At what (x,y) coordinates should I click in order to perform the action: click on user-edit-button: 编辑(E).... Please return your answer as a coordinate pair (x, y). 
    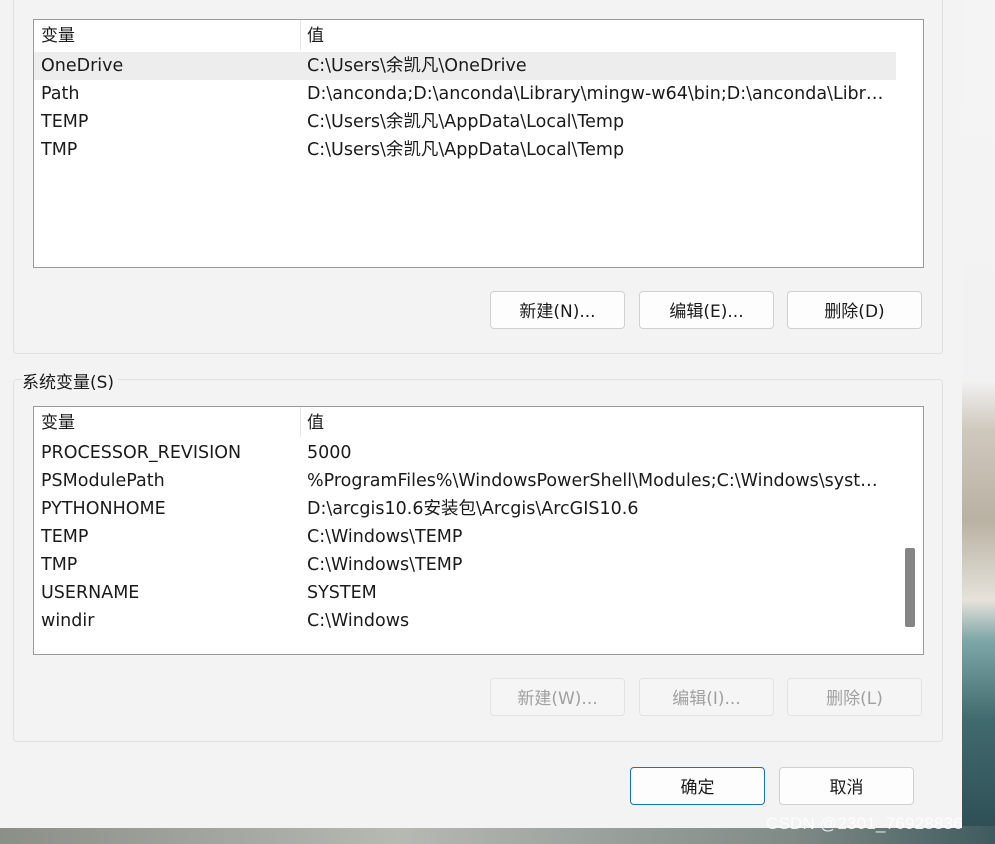
    Looking at the image, I should click on (706, 310).